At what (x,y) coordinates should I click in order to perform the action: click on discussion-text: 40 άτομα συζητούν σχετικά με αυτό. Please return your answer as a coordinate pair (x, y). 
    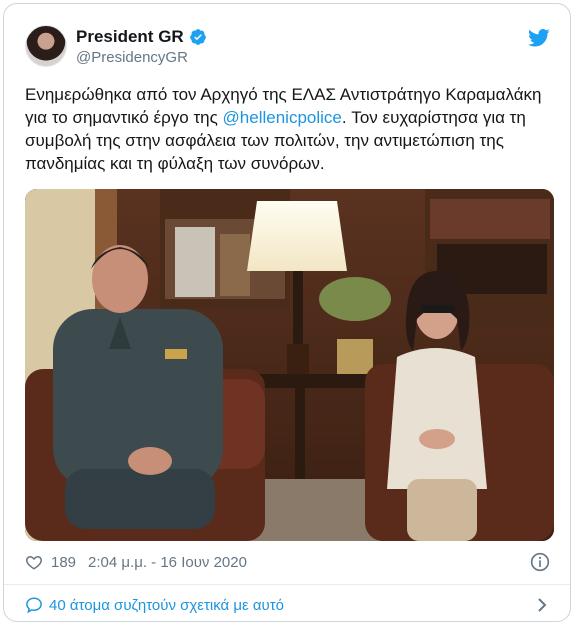
    Looking at the image, I should click on (166, 605).